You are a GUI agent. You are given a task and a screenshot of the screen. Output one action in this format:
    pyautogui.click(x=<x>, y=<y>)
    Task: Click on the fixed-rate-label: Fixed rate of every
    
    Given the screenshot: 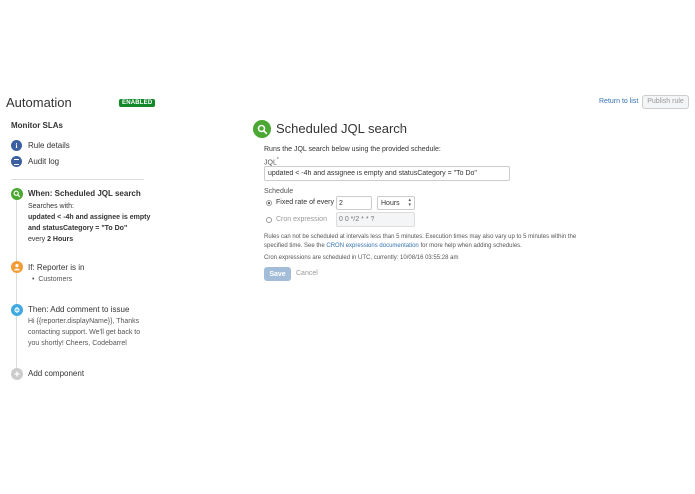 What is the action you would take?
    pyautogui.click(x=305, y=202)
    